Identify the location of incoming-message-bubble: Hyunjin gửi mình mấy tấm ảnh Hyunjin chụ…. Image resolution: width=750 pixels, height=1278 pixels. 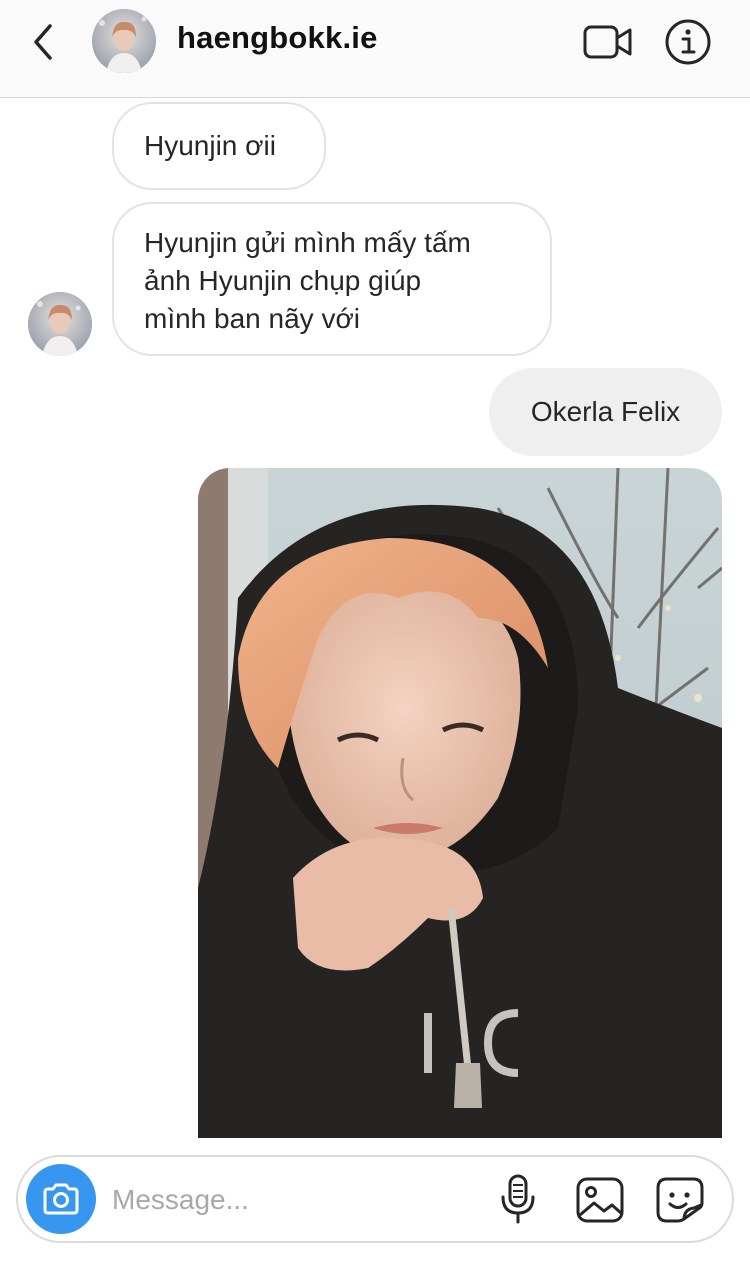
(332, 279).